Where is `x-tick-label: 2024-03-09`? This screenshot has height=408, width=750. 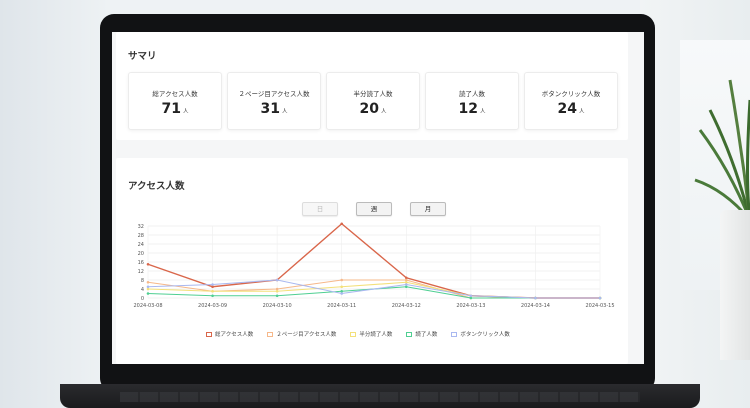
x-tick-label: 2024-03-09 is located at coordinates (212, 306).